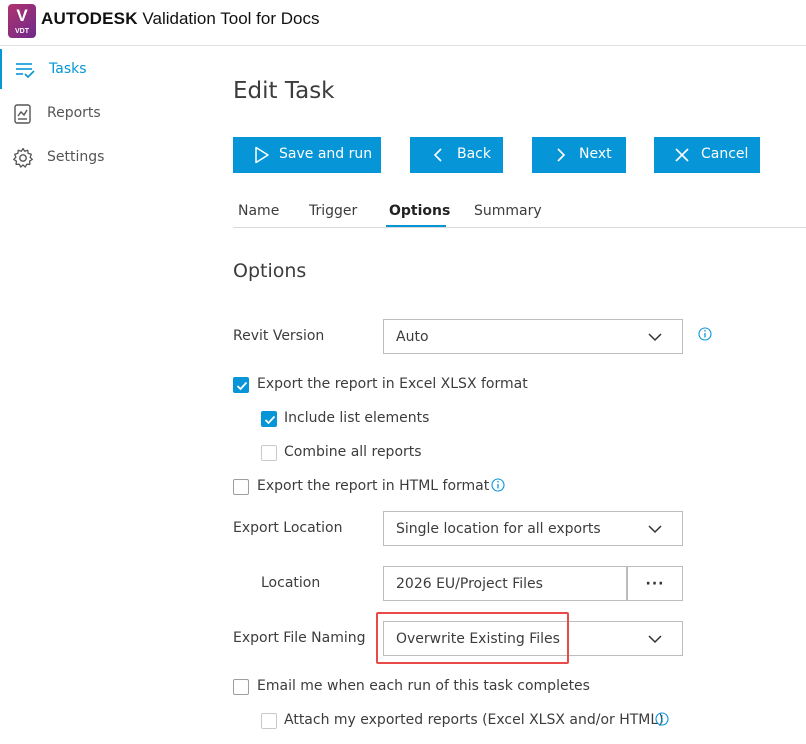 The width and height of the screenshot is (806, 744). I want to click on location-label: Location, so click(291, 583).